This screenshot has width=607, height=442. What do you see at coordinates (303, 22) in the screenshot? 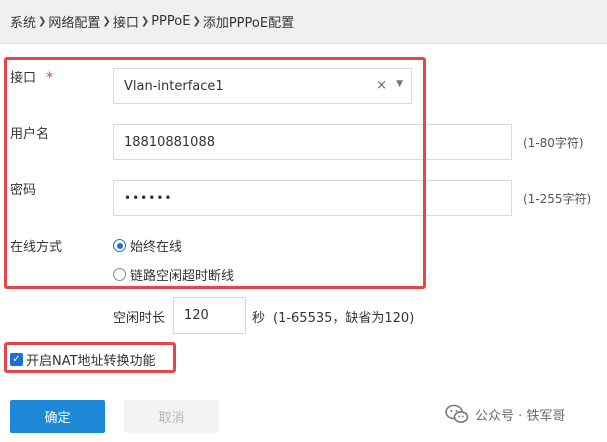
I see `breadcrumb: 系统 ❯ 网络配置 ❯ 接口 ❯ PPPoE ❯ 添加PPPoE配置` at bounding box center [303, 22].